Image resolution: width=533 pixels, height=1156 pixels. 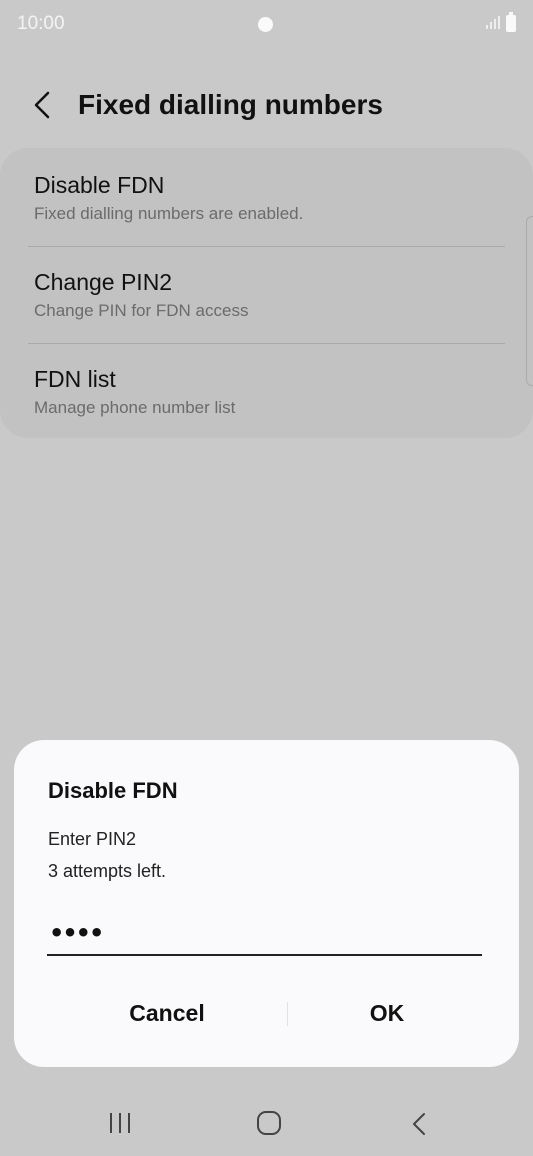 What do you see at coordinates (264, 934) in the screenshot?
I see `pin2-input` at bounding box center [264, 934].